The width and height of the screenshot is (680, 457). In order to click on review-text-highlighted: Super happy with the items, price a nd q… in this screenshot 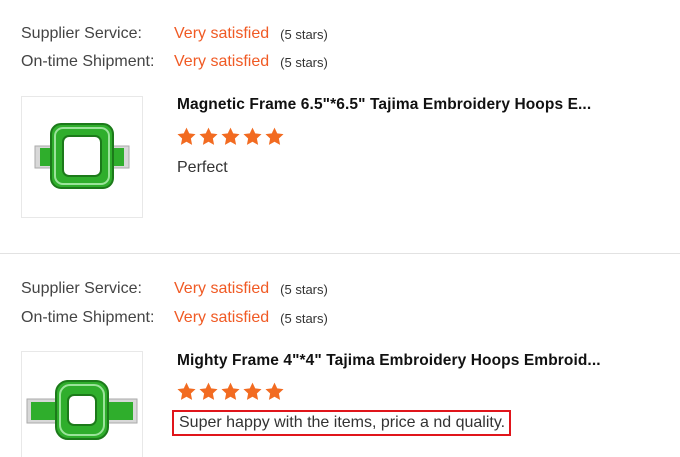, I will do `click(342, 423)`.